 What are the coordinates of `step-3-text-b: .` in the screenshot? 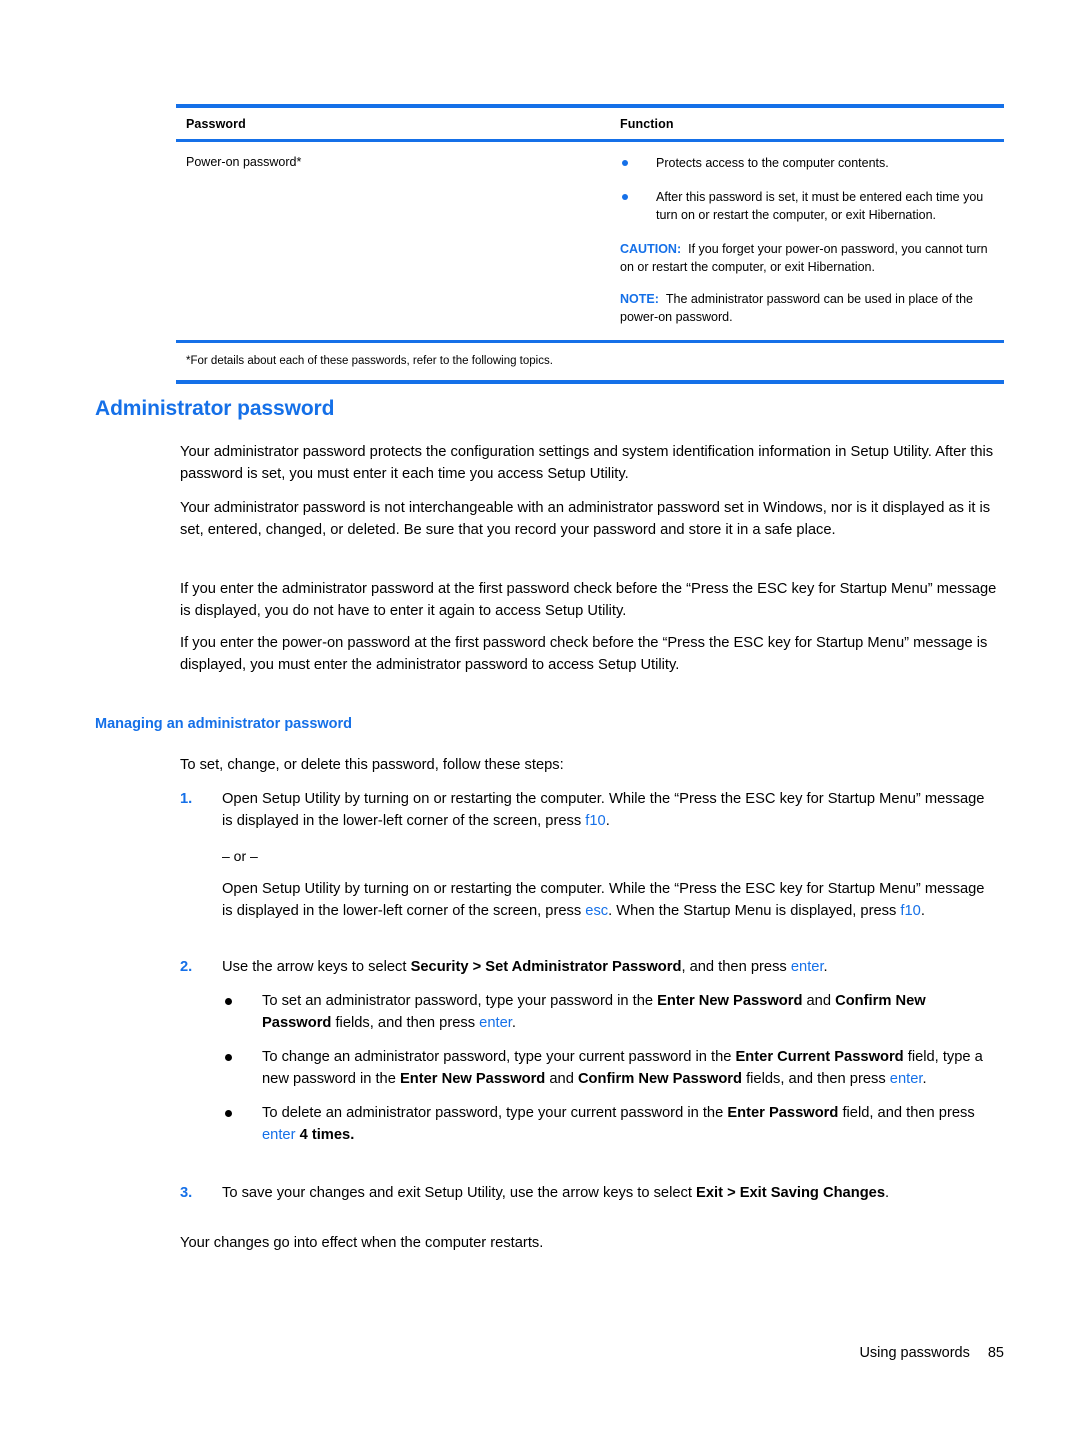 It's located at (887, 1193).